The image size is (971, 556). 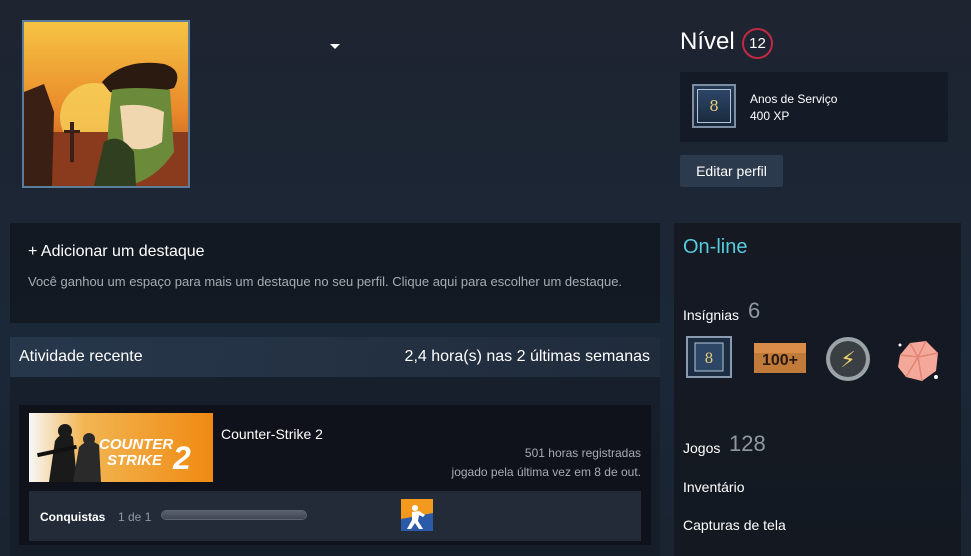 What do you see at coordinates (794, 99) in the screenshot?
I see `service-title: Anos de Serviço` at bounding box center [794, 99].